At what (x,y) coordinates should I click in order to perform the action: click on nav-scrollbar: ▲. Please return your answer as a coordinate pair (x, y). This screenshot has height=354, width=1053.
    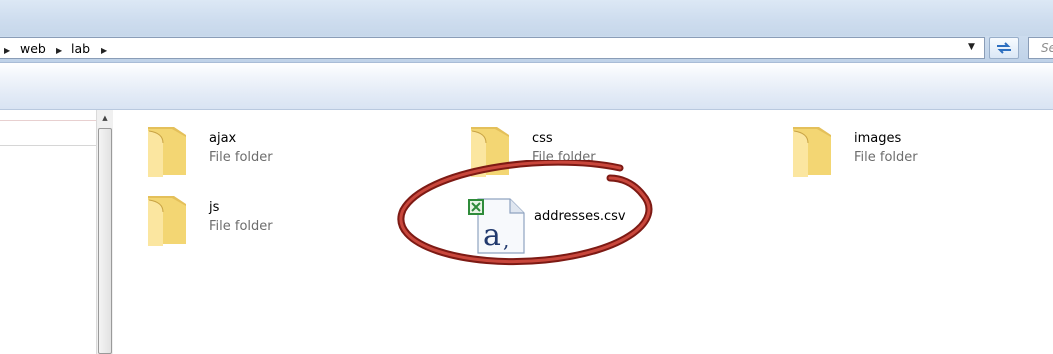
    Looking at the image, I should click on (104, 232).